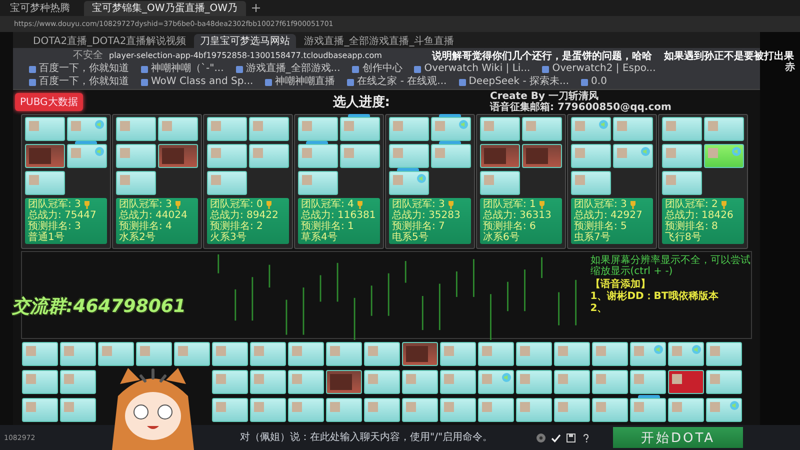  Describe the element at coordinates (501, 237) in the screenshot. I see `team-name: 冰系6号` at that location.